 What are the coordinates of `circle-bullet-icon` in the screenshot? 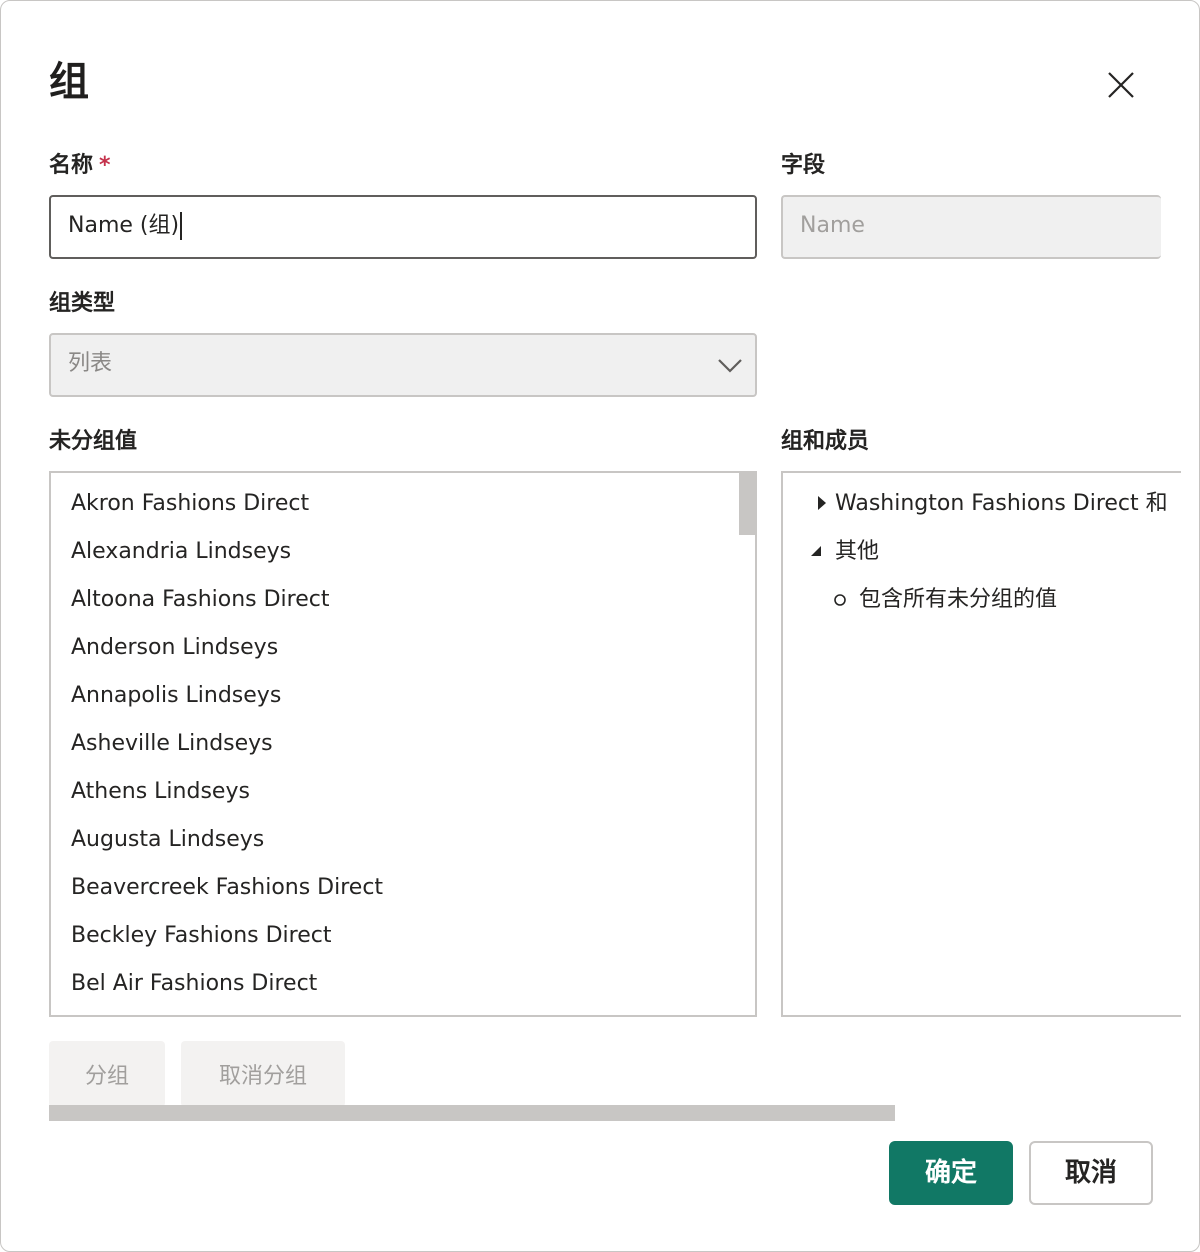 It's located at (840, 600).